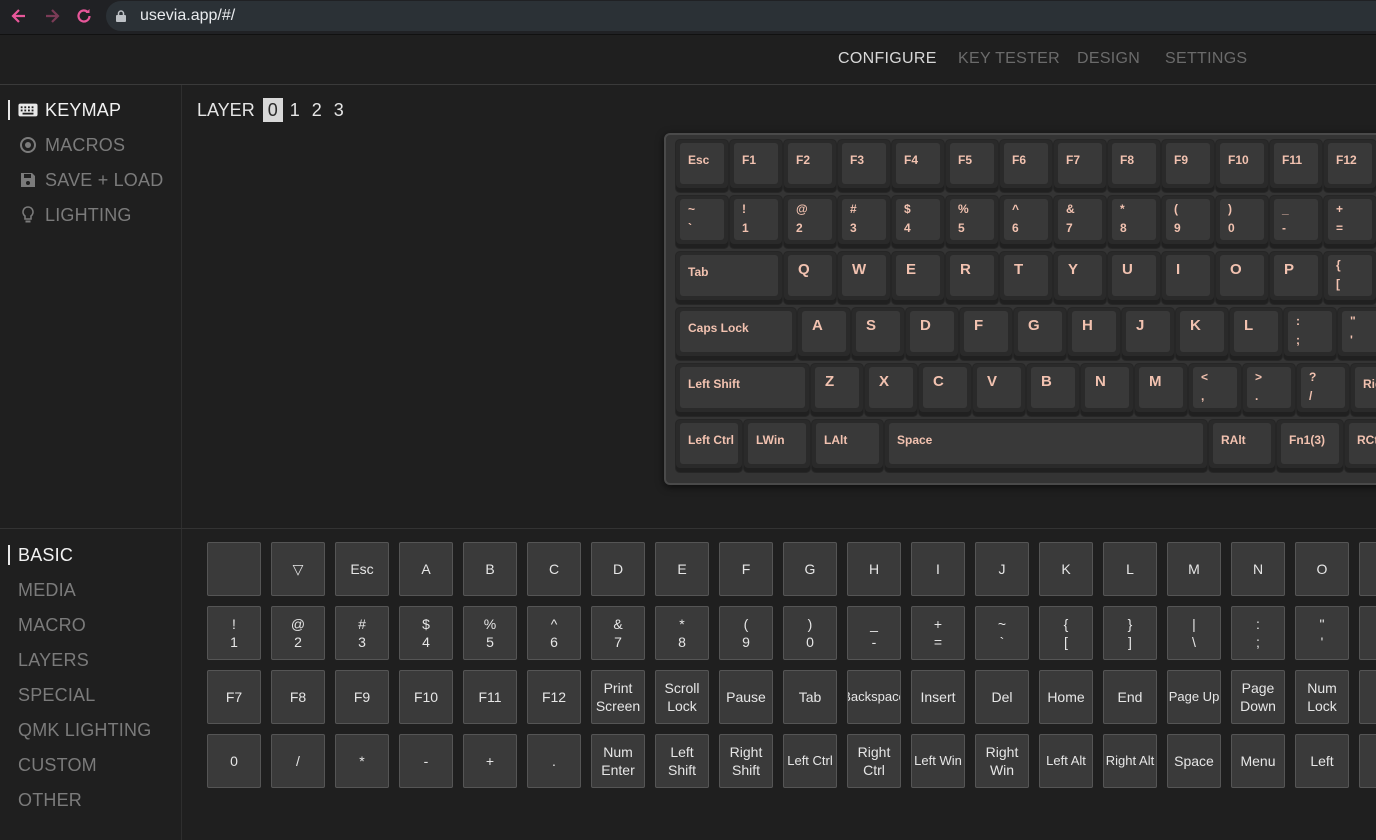  Describe the element at coordinates (1040, 334) in the screenshot. I see `keyboard-key: G` at that location.